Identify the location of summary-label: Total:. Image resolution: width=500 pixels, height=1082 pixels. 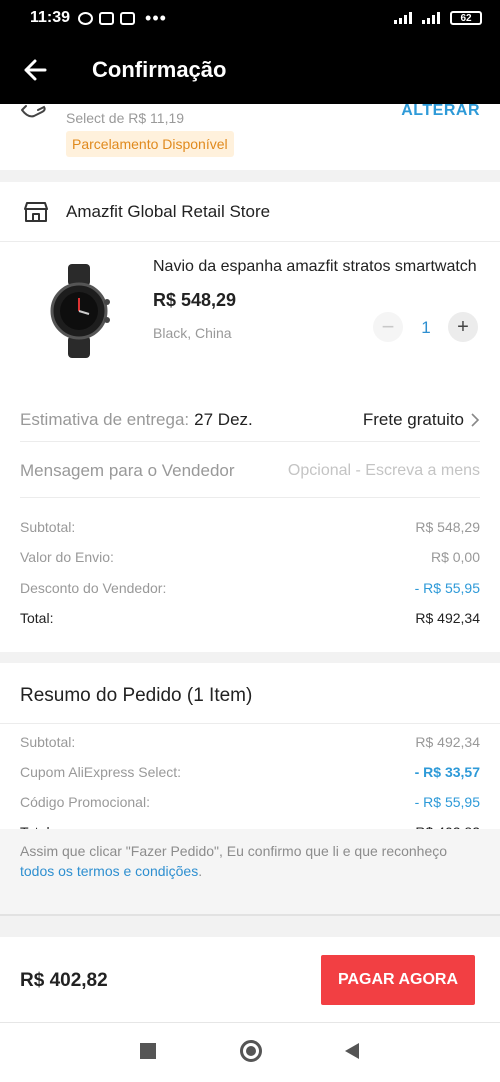
(37, 618).